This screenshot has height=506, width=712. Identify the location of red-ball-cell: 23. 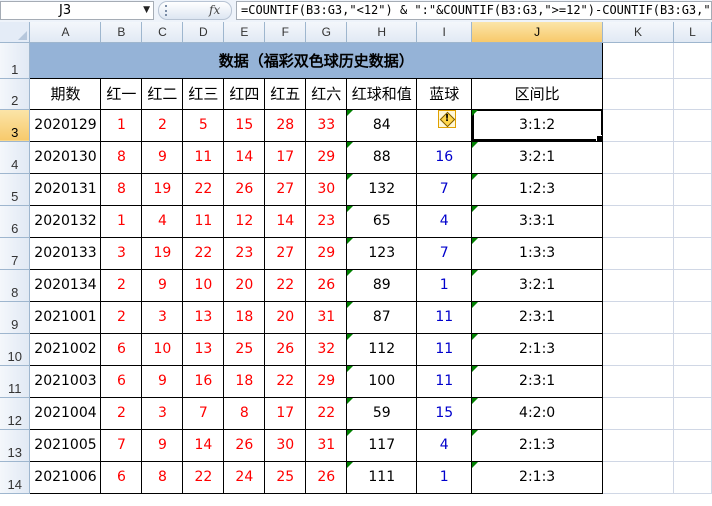
(244, 253).